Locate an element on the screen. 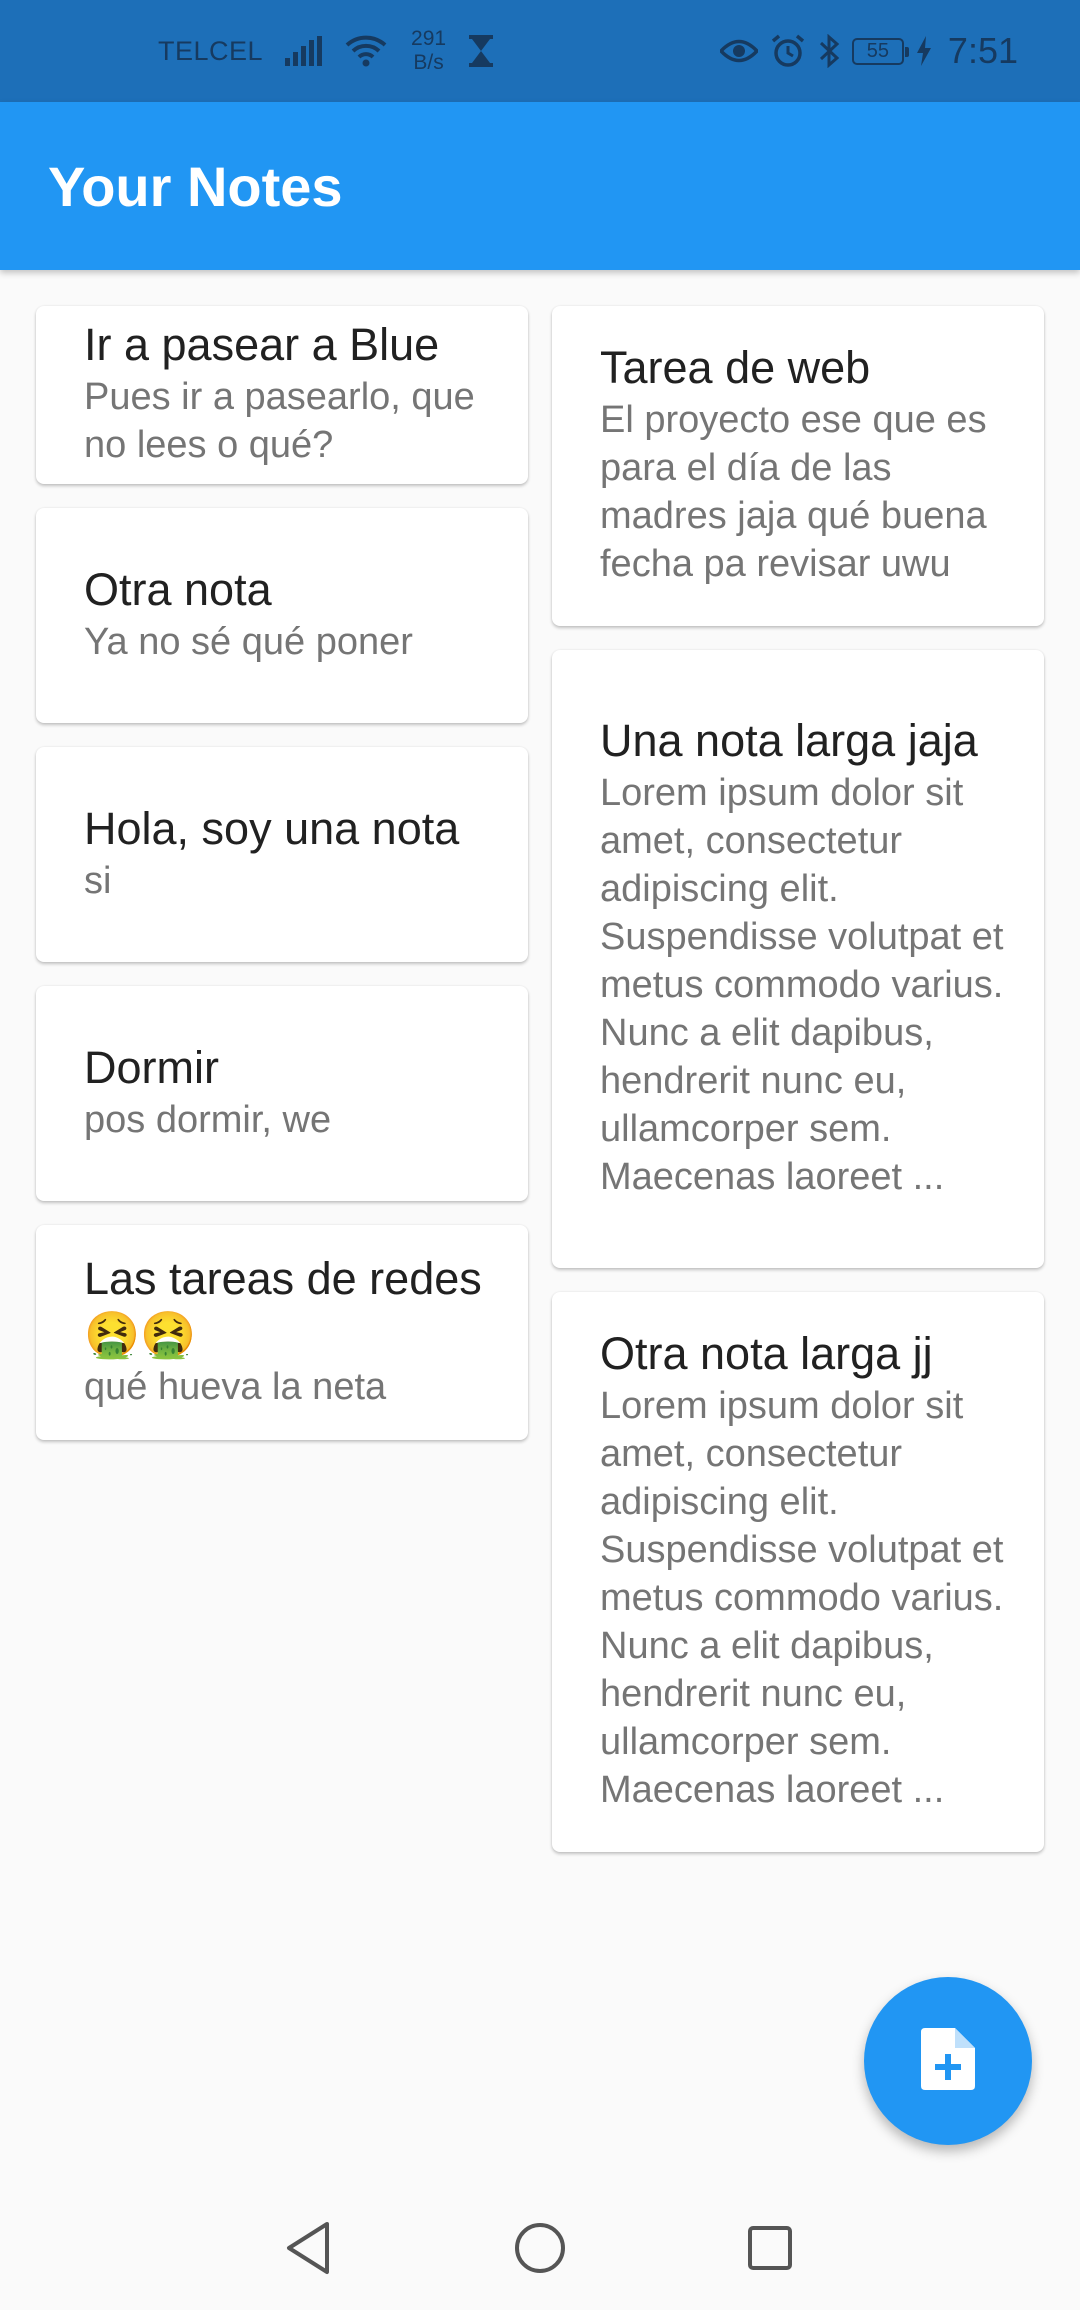  note-title: Una nota larga jaja is located at coordinates (789, 740).